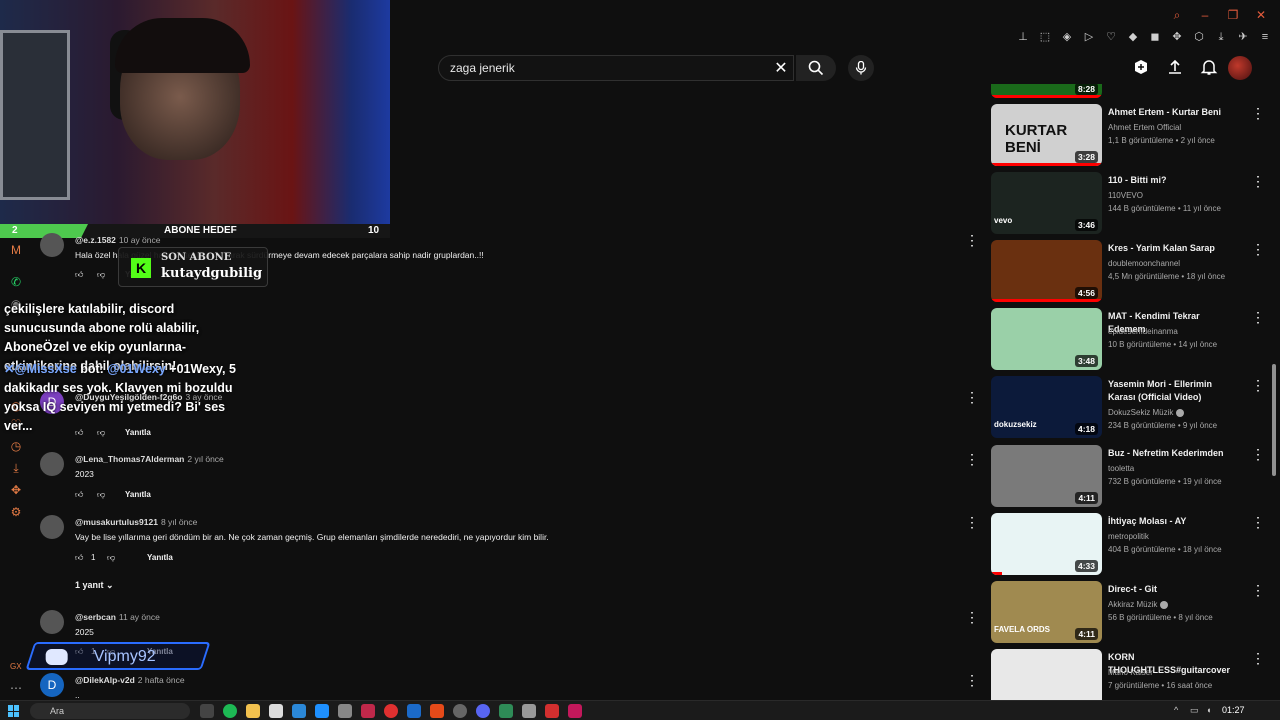 Image resolution: width=1280 pixels, height=720 pixels. What do you see at coordinates (1121, 468) in the screenshot?
I see `channel-name: tooletta` at bounding box center [1121, 468].